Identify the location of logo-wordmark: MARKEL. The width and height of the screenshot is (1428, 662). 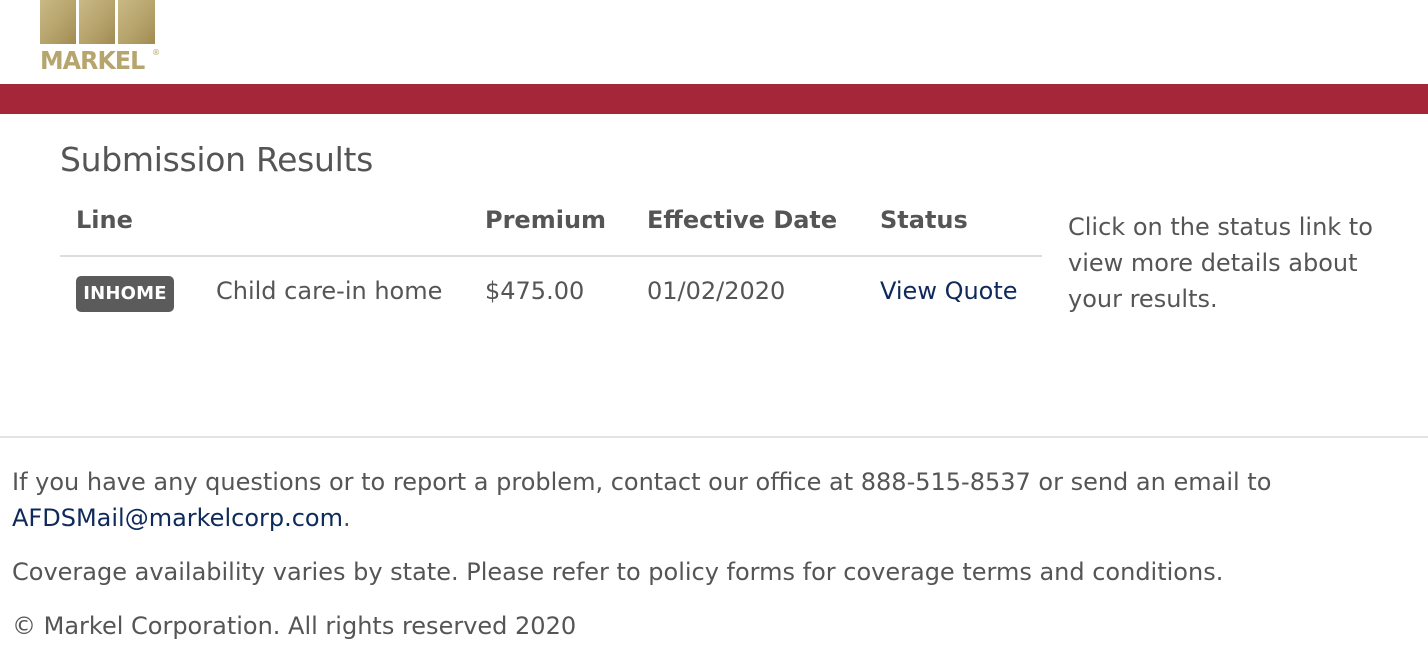
(92, 60).